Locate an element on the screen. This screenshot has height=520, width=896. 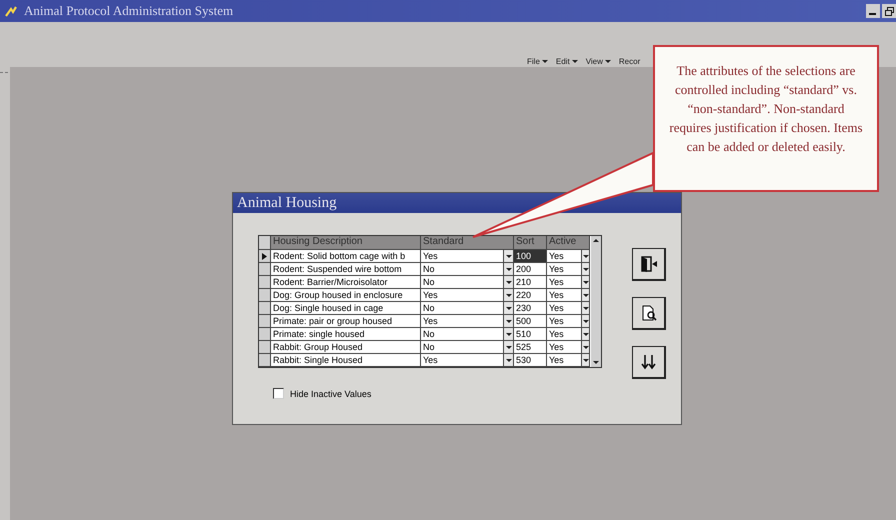
table-cell: 530 is located at coordinates (530, 360).